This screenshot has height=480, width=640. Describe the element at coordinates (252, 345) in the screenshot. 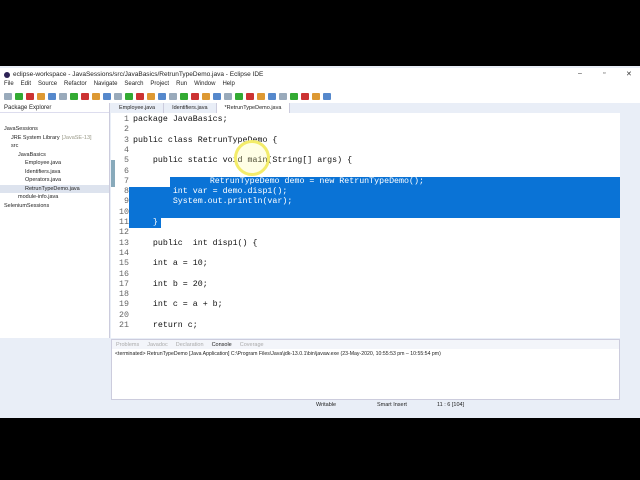

I see `console-tab-coverage: Coverage` at that location.